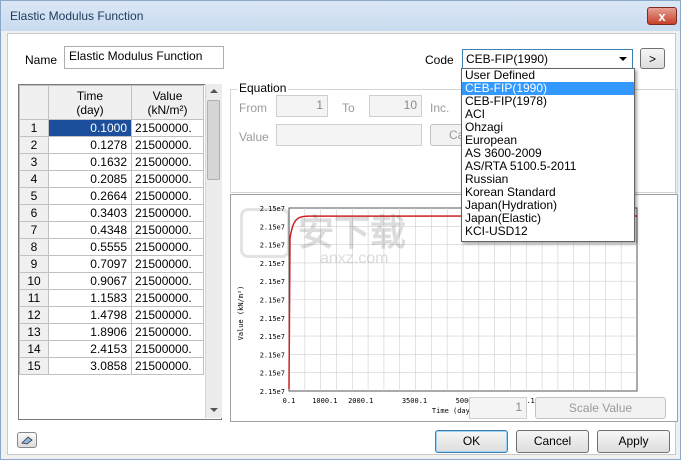 The width and height of the screenshot is (681, 460). I want to click on row-index: 3, so click(34, 162).